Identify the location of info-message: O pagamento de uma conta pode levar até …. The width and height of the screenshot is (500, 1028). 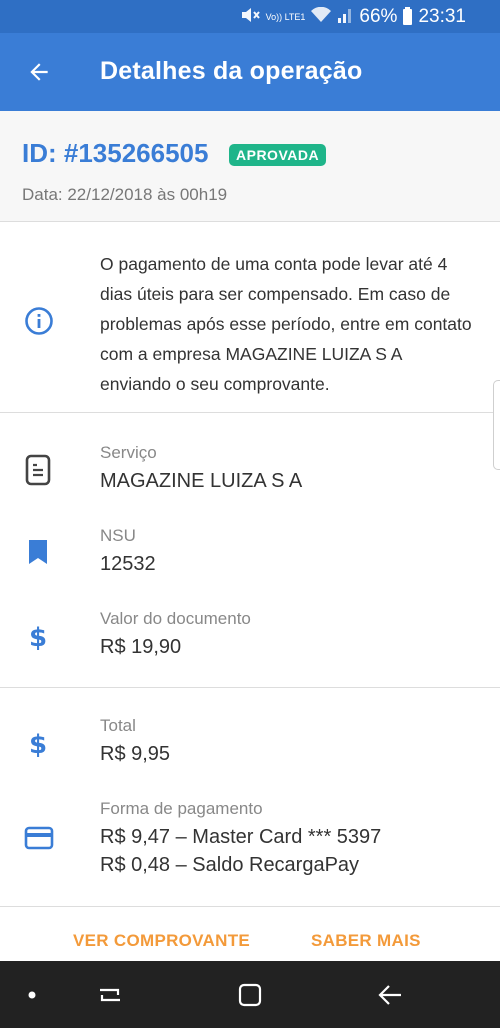
(286, 324).